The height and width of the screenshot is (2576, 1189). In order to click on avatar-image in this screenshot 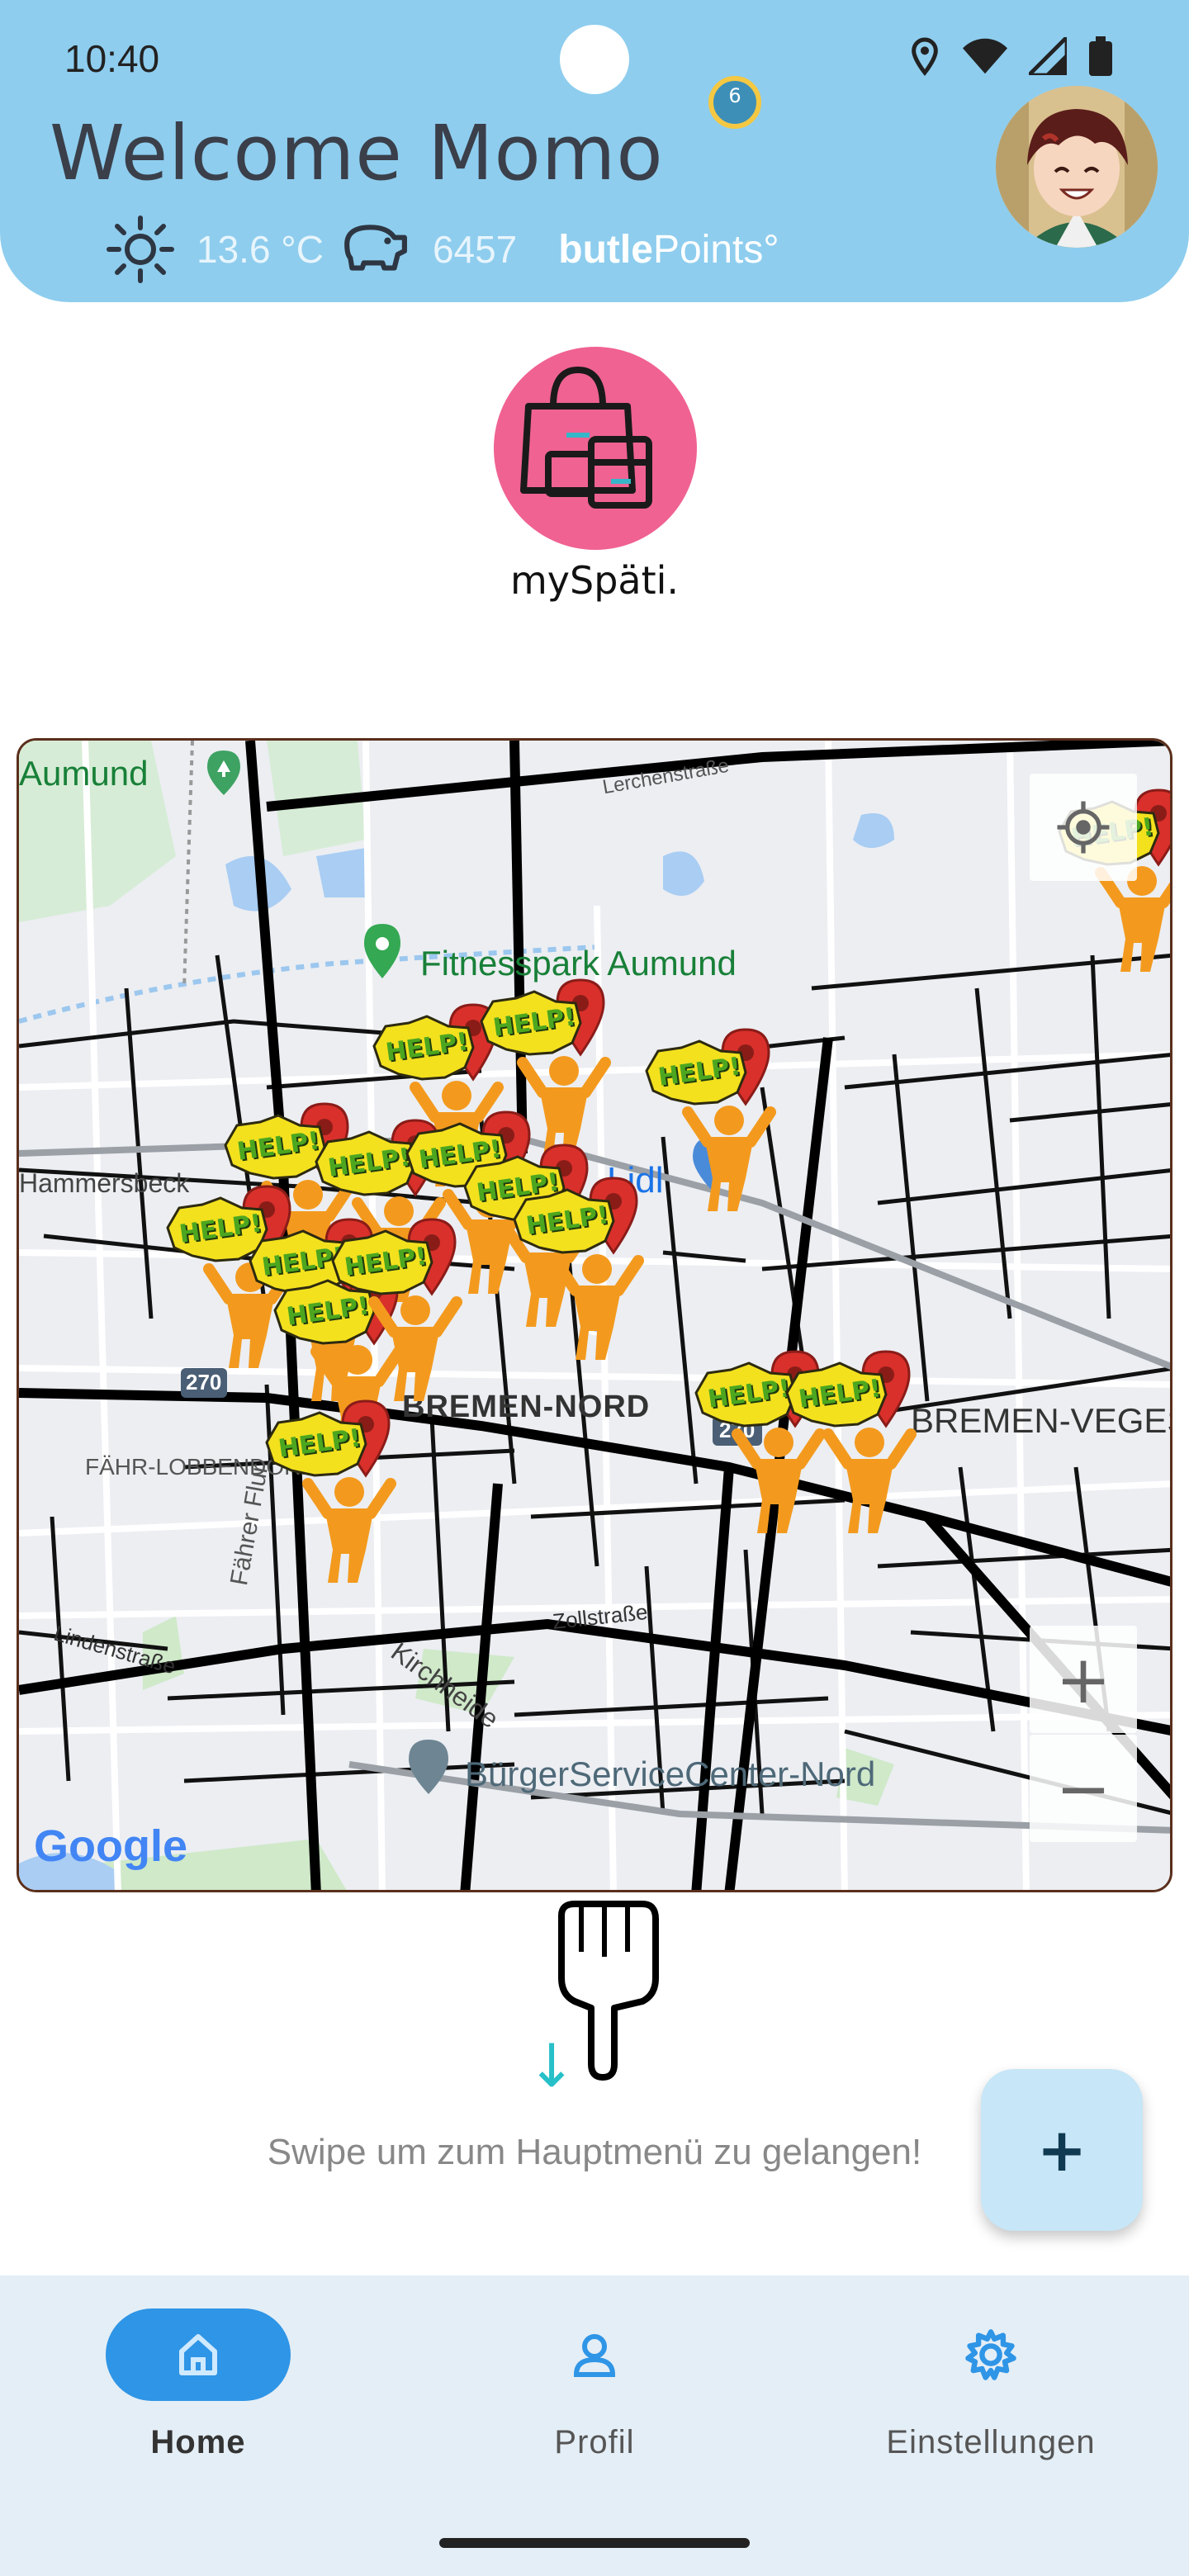, I will do `click(1077, 167)`.